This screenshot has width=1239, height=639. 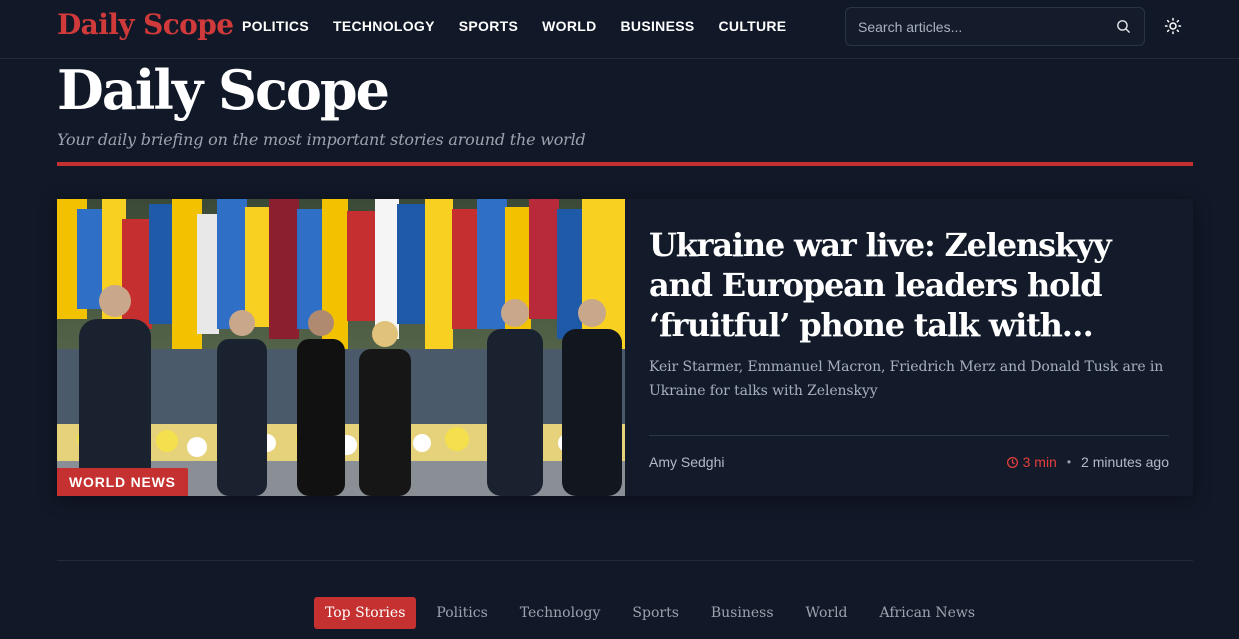 I want to click on search-input, so click(x=983, y=27).